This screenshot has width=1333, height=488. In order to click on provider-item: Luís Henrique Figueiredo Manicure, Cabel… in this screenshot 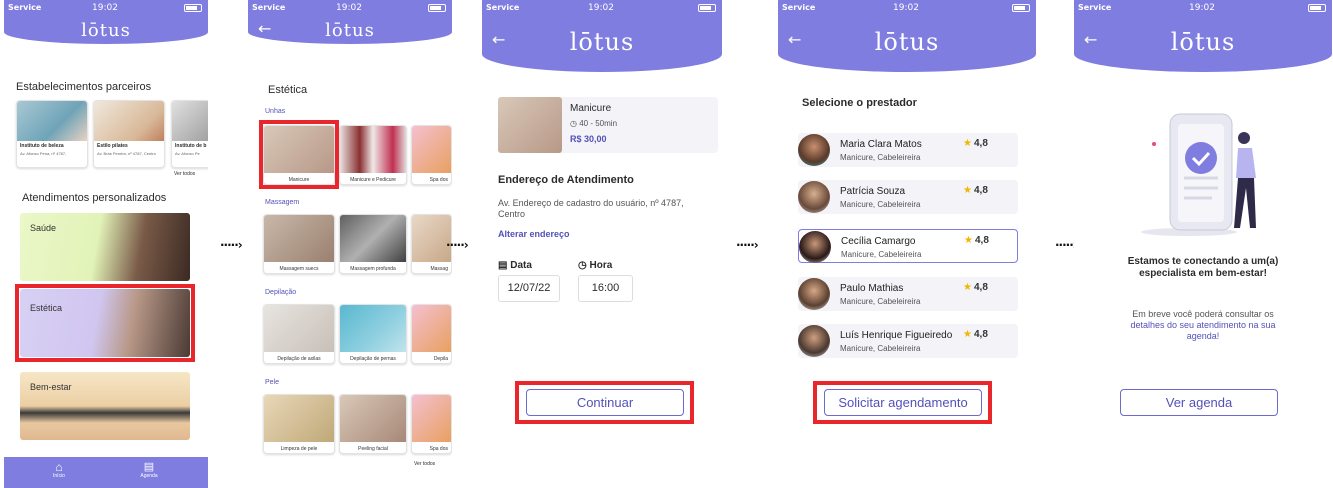, I will do `click(908, 341)`.